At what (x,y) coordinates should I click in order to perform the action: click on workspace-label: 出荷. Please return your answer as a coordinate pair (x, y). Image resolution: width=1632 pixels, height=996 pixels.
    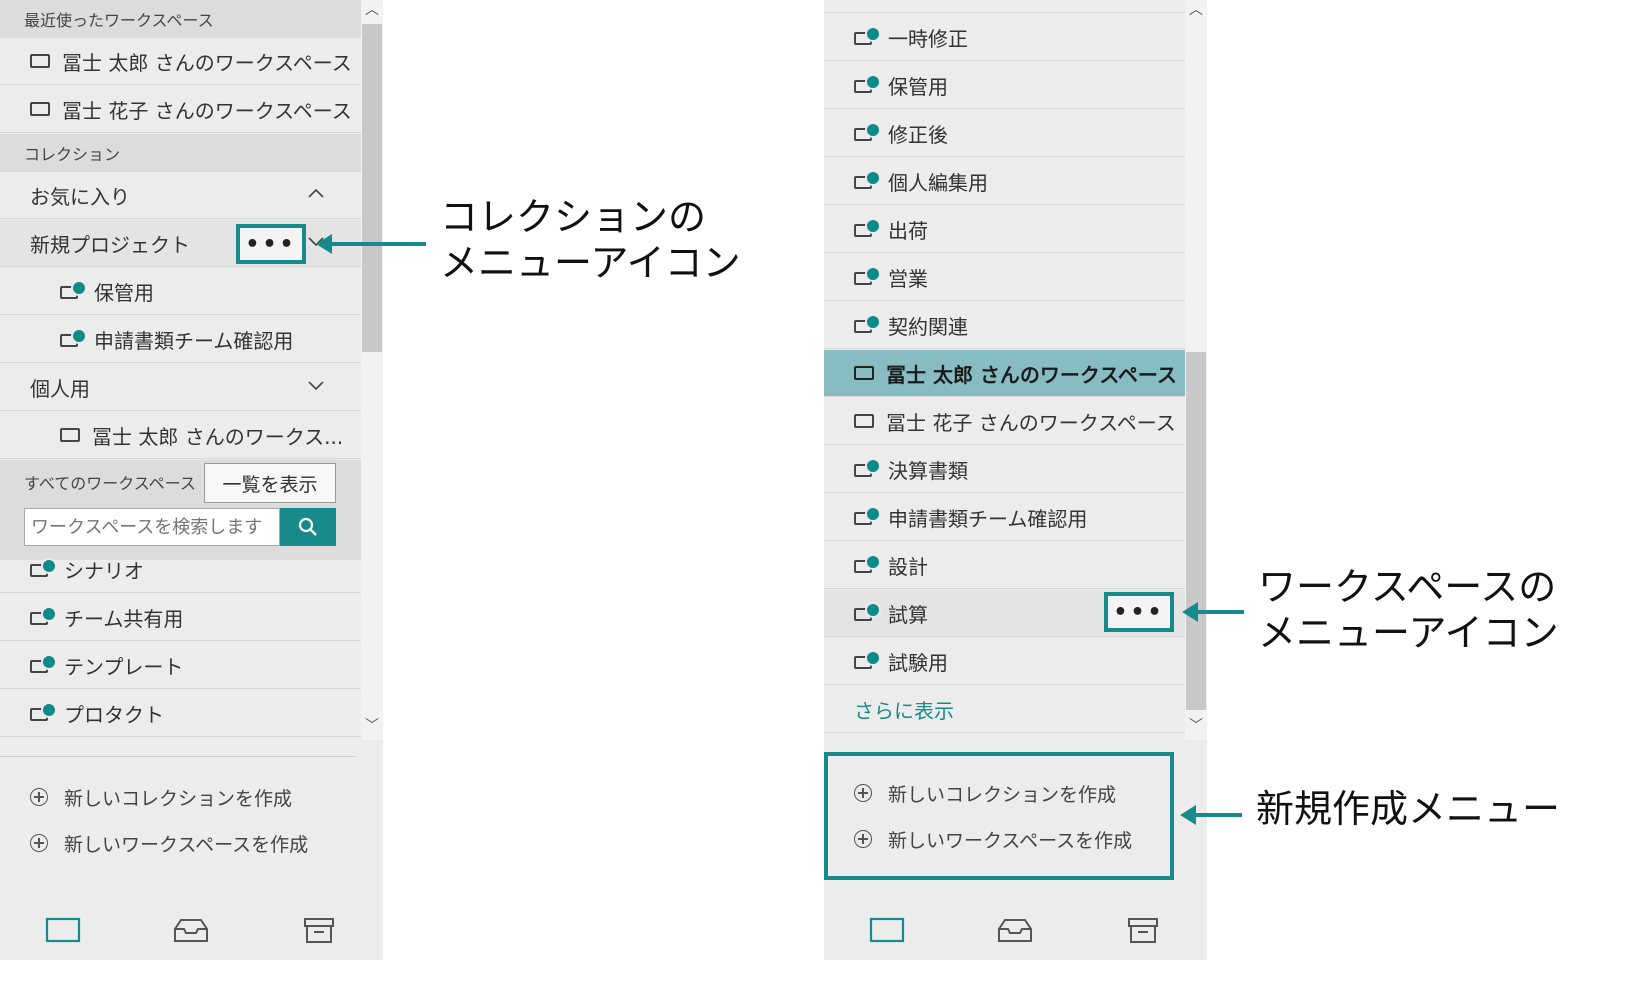
    Looking at the image, I should click on (908, 230).